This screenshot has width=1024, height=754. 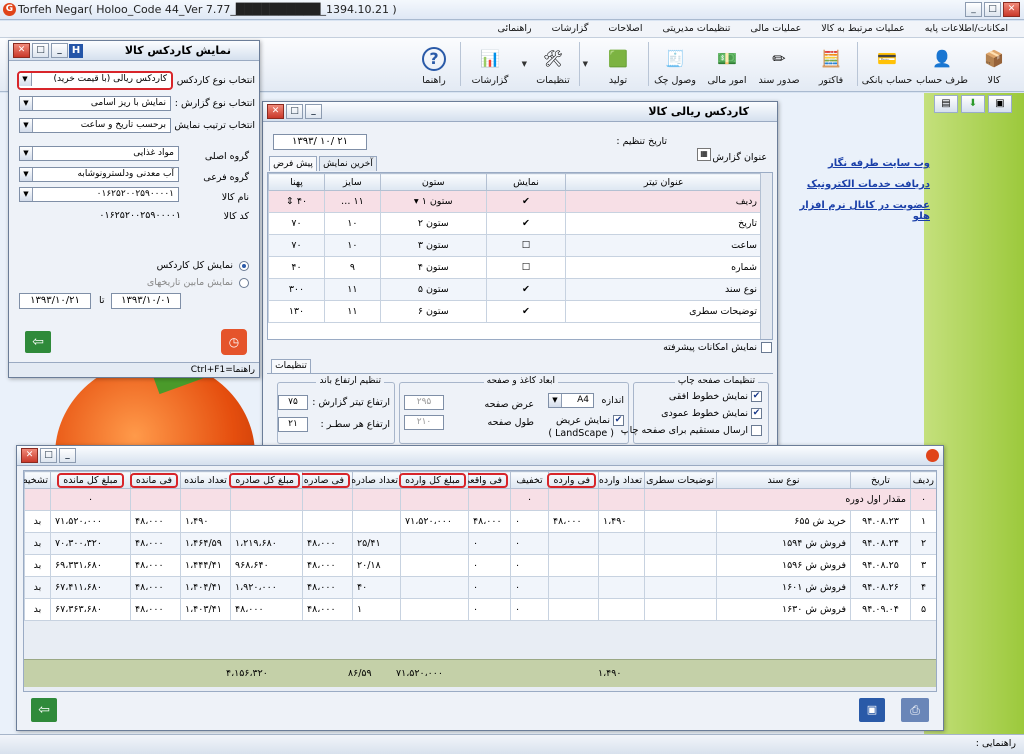 What do you see at coordinates (621, 480) in the screenshot?
I see `header-in-qty: تعداد وارده` at bounding box center [621, 480].